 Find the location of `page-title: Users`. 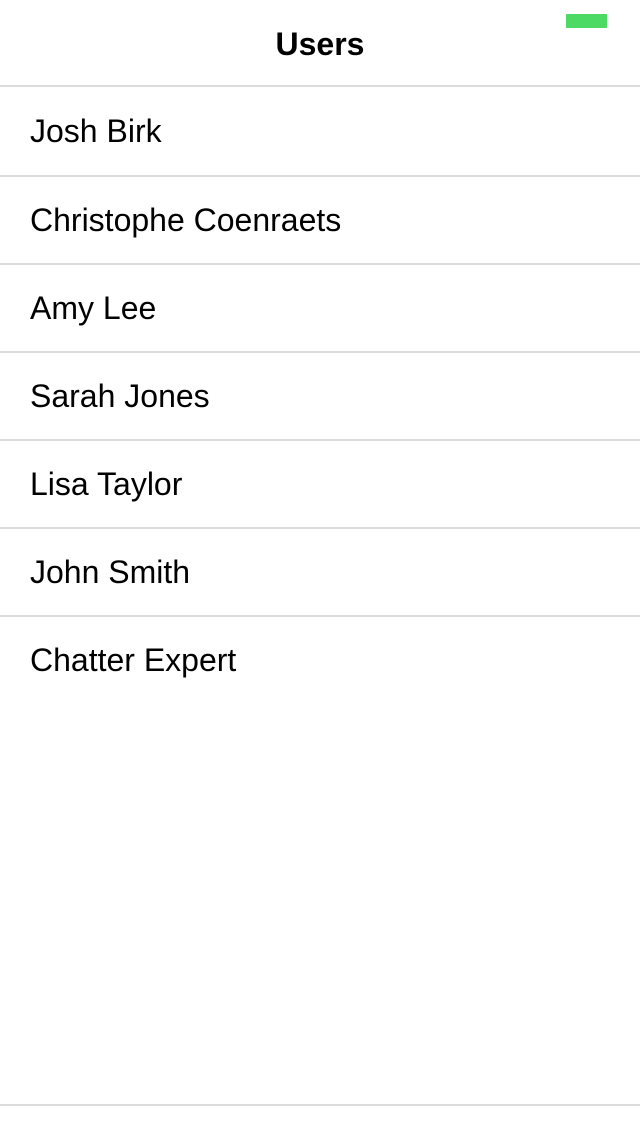

page-title: Users is located at coordinates (320, 44).